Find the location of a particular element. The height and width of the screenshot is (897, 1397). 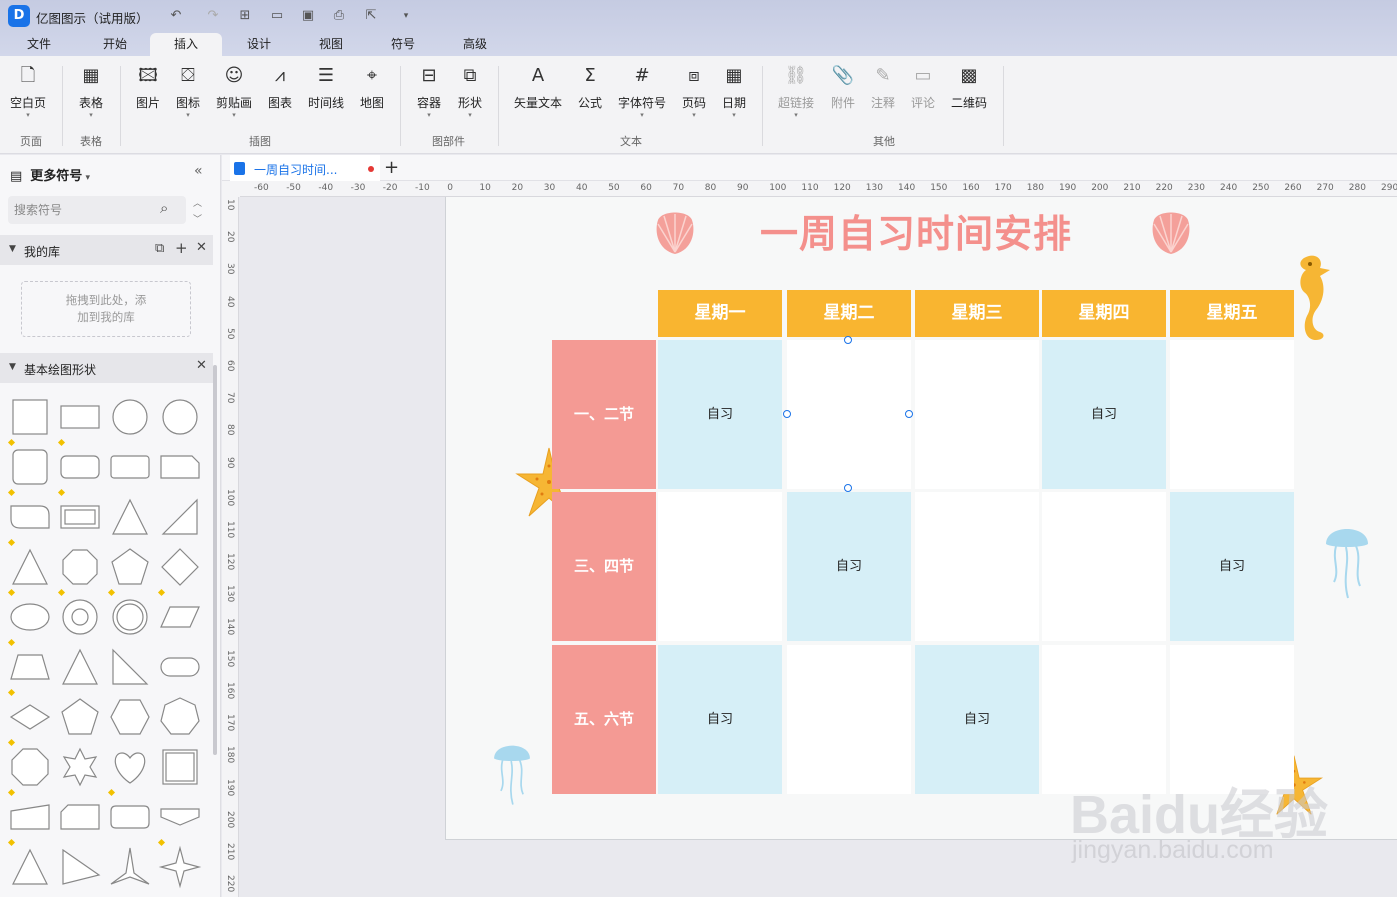

picture-button: 🖾 图片 is located at coordinates (148, 87).